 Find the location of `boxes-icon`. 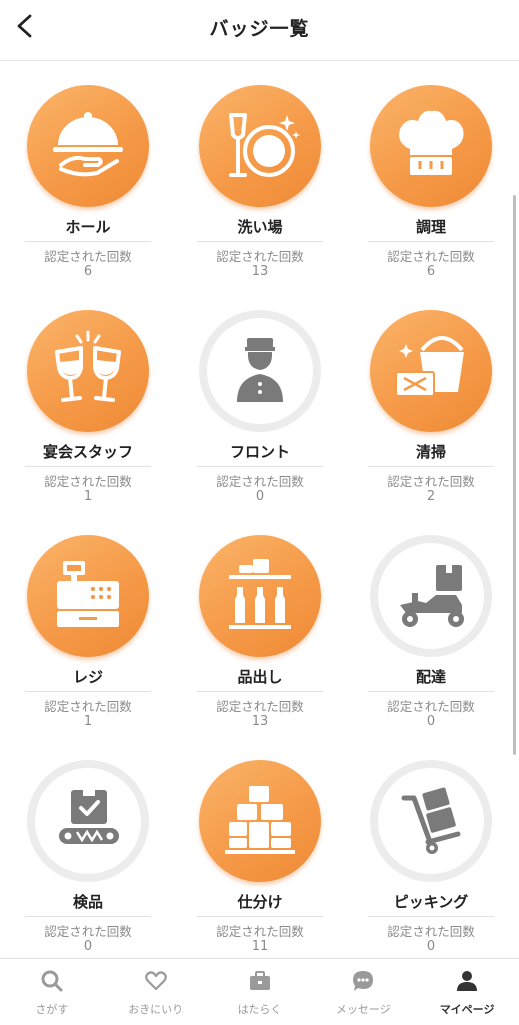

boxes-icon is located at coordinates (260, 820).